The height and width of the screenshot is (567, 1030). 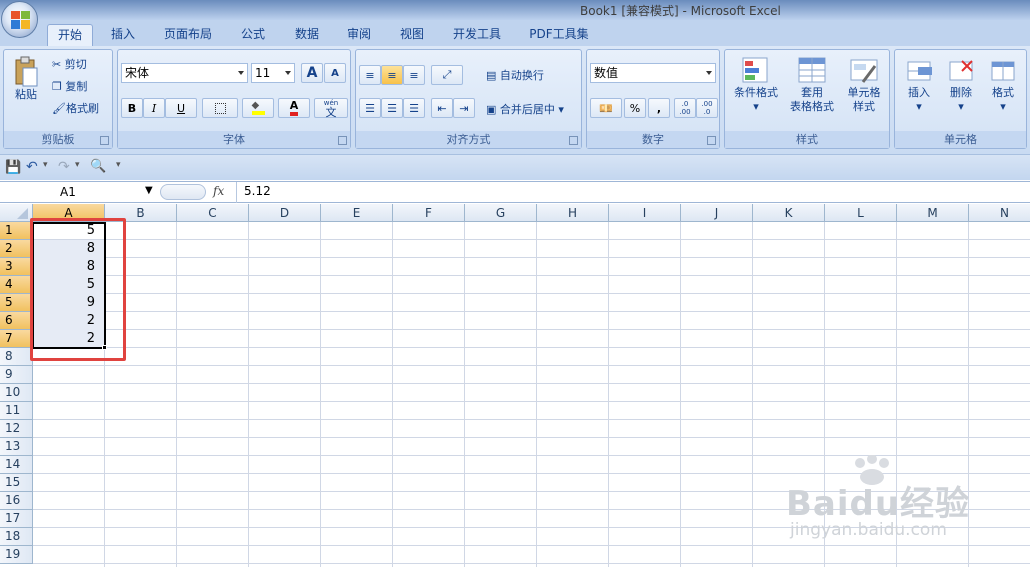 What do you see at coordinates (16, 447) in the screenshot?
I see `row-header-13: 13` at bounding box center [16, 447].